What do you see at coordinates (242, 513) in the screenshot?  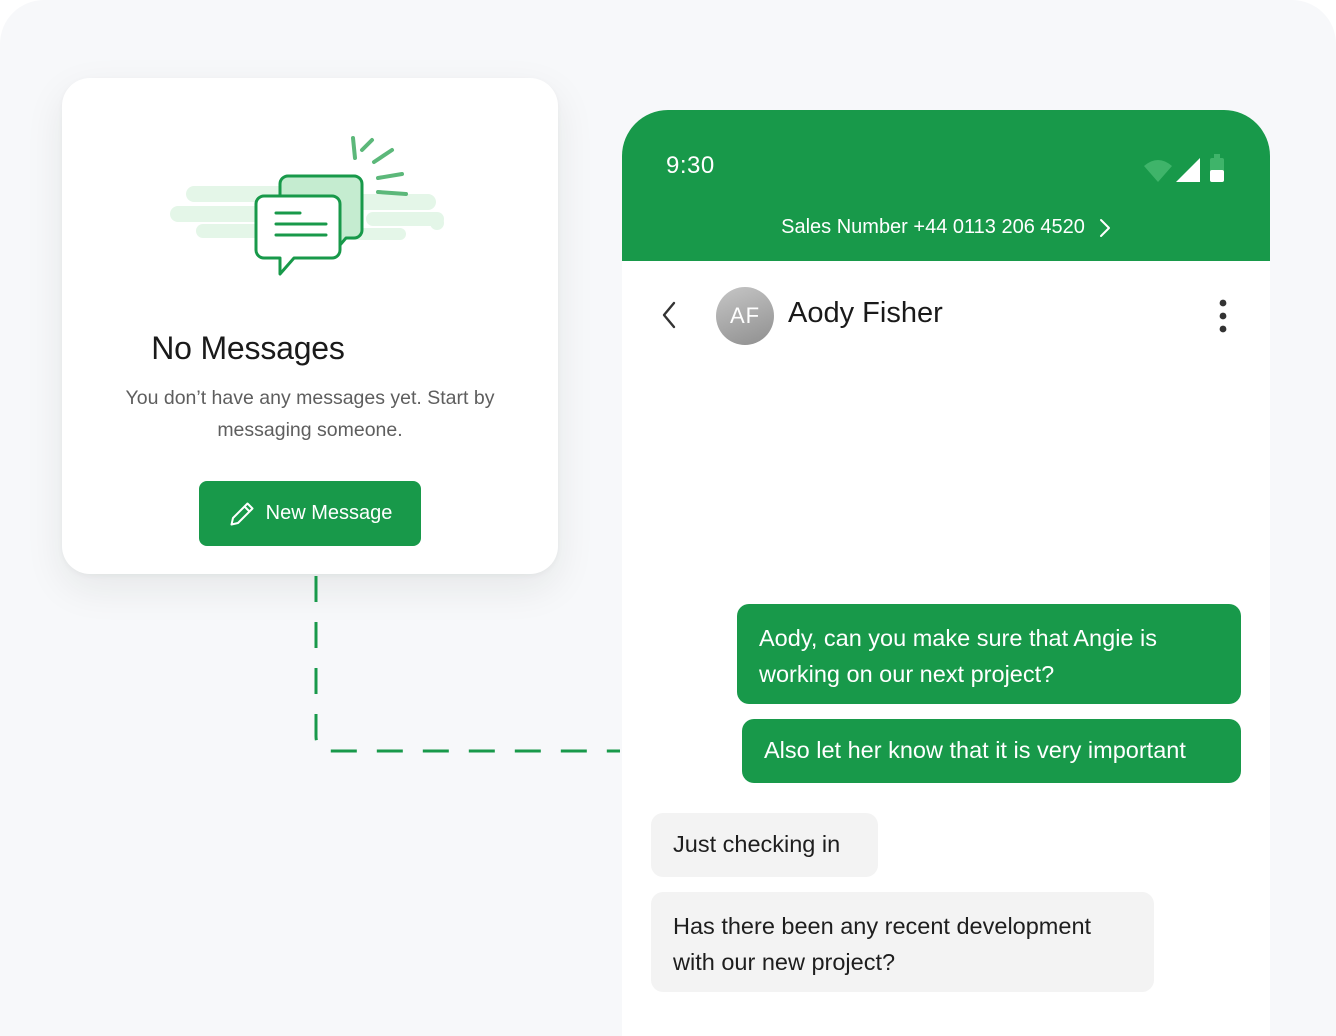 I see `pencil-icon` at bounding box center [242, 513].